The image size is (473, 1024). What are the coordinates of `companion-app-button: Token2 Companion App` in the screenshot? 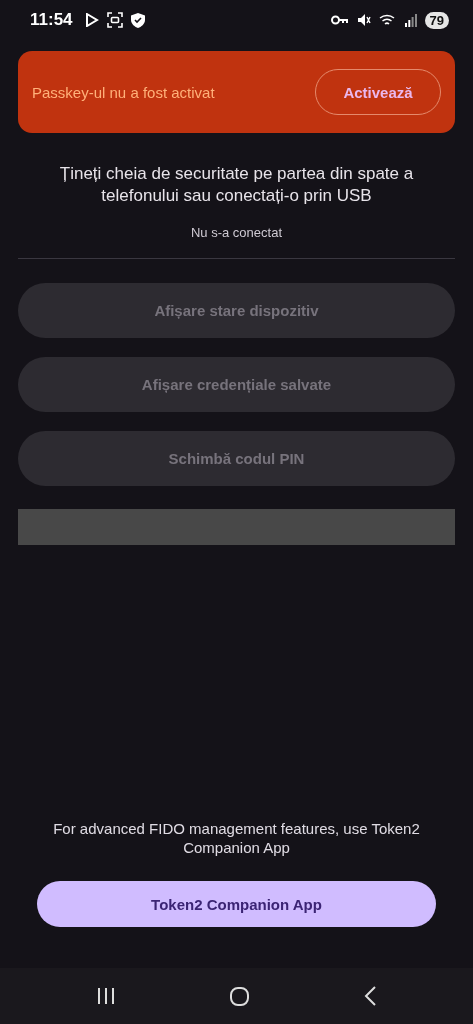 It's located at (236, 904).